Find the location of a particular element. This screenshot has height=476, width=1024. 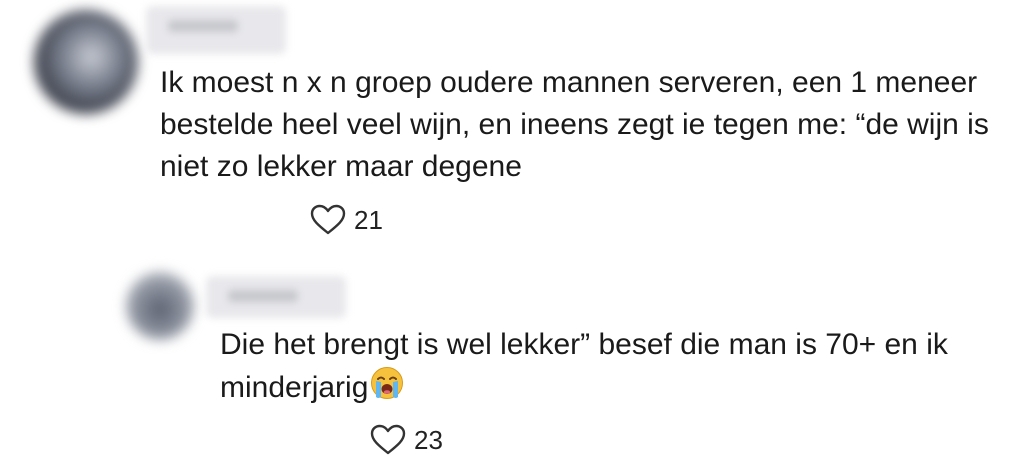

like-count: 23 is located at coordinates (428, 439).